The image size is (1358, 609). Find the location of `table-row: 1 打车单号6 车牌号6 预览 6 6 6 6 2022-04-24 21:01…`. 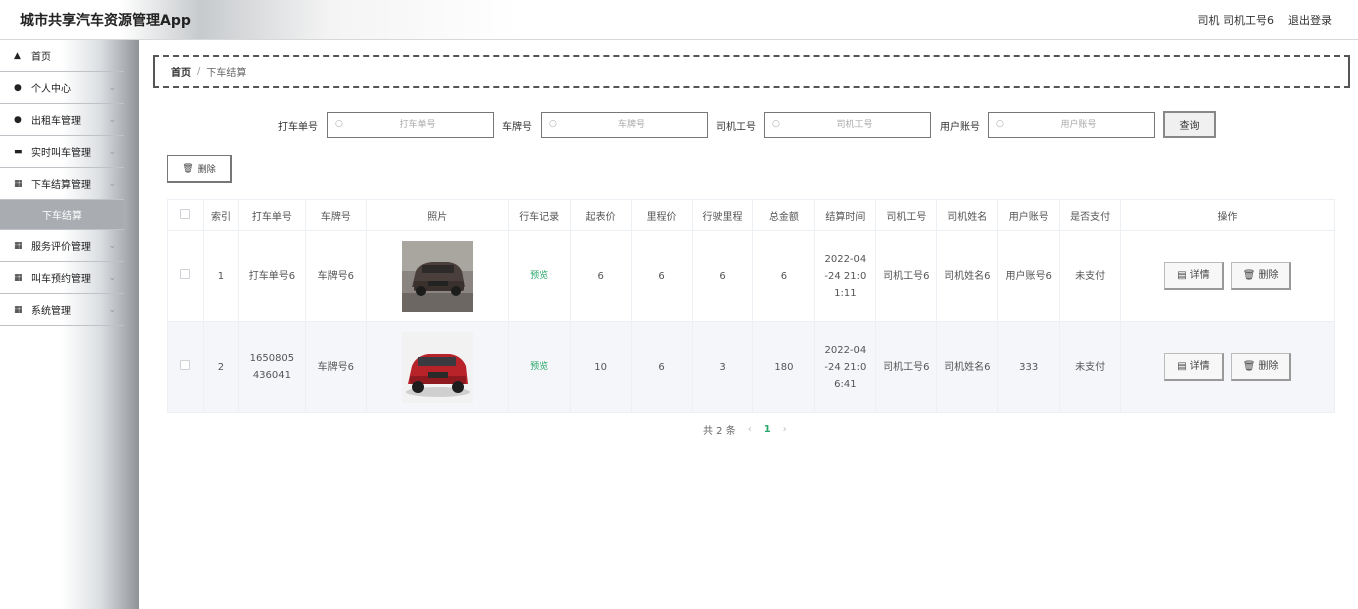

table-row: 1 打车单号6 车牌号6 预览 6 6 6 6 2022-04-24 21:01… is located at coordinates (751, 276).